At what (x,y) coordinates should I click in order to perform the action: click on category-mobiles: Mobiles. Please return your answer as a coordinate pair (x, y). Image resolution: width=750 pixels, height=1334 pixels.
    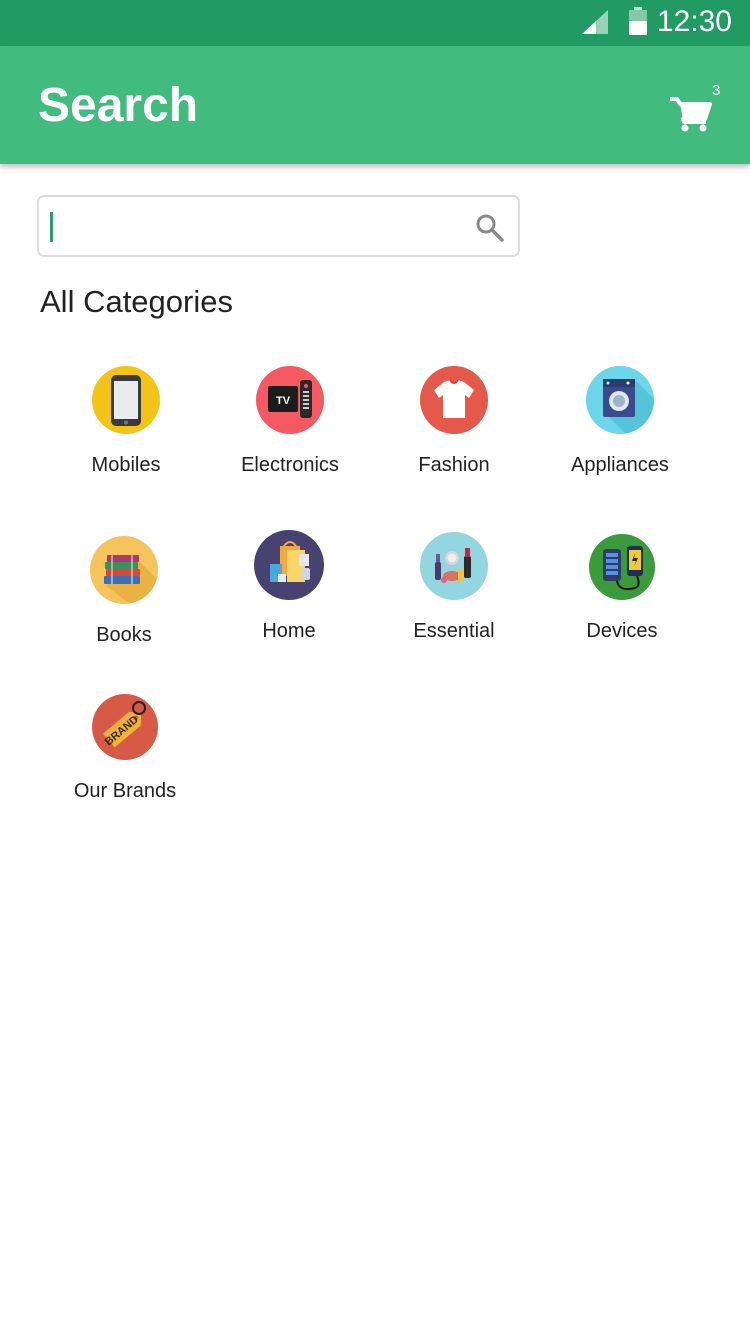
    Looking at the image, I should click on (126, 422).